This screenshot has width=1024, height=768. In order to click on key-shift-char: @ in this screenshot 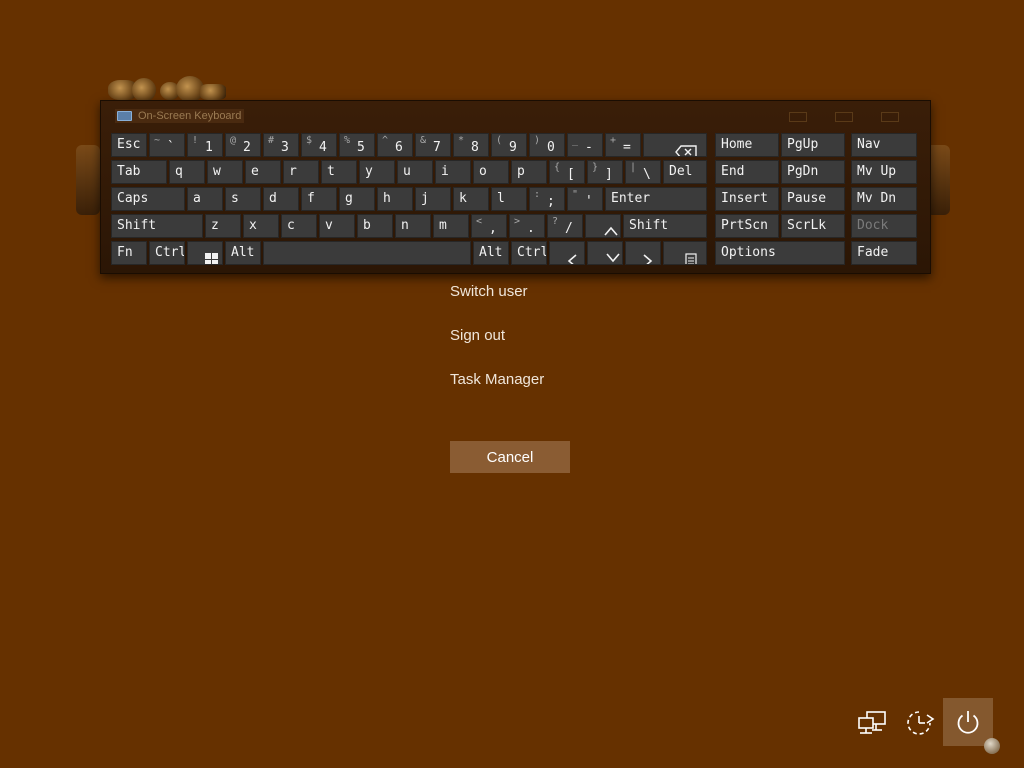, I will do `click(233, 140)`.